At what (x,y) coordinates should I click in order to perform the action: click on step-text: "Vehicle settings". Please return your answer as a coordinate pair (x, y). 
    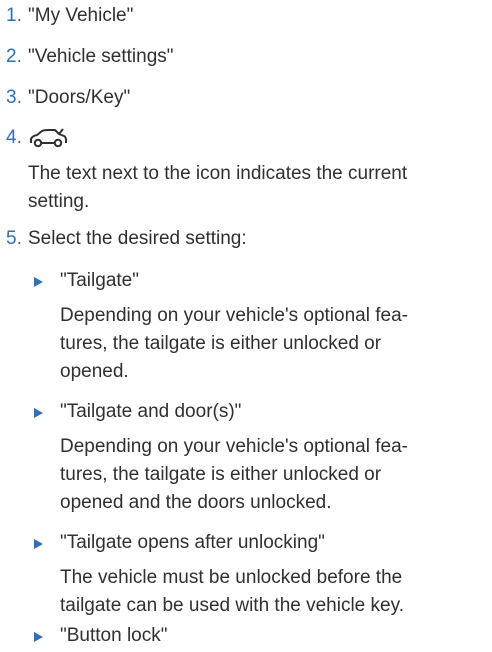
    Looking at the image, I should click on (101, 56).